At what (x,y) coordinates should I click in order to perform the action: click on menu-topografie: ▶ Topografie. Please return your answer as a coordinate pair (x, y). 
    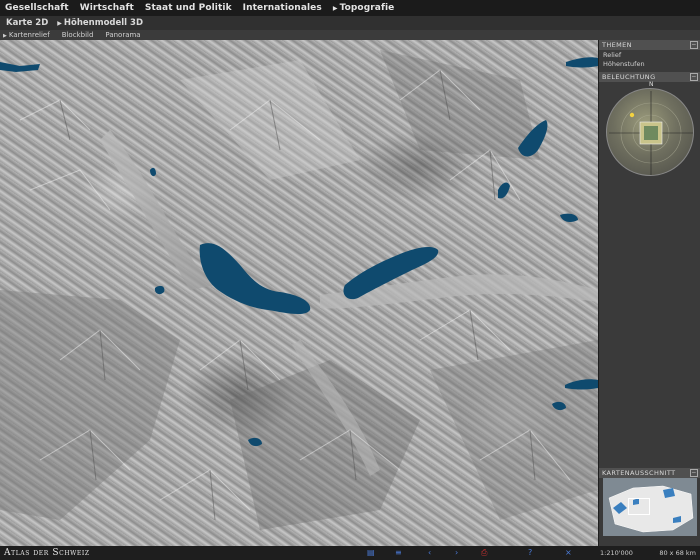
    Looking at the image, I should click on (364, 8).